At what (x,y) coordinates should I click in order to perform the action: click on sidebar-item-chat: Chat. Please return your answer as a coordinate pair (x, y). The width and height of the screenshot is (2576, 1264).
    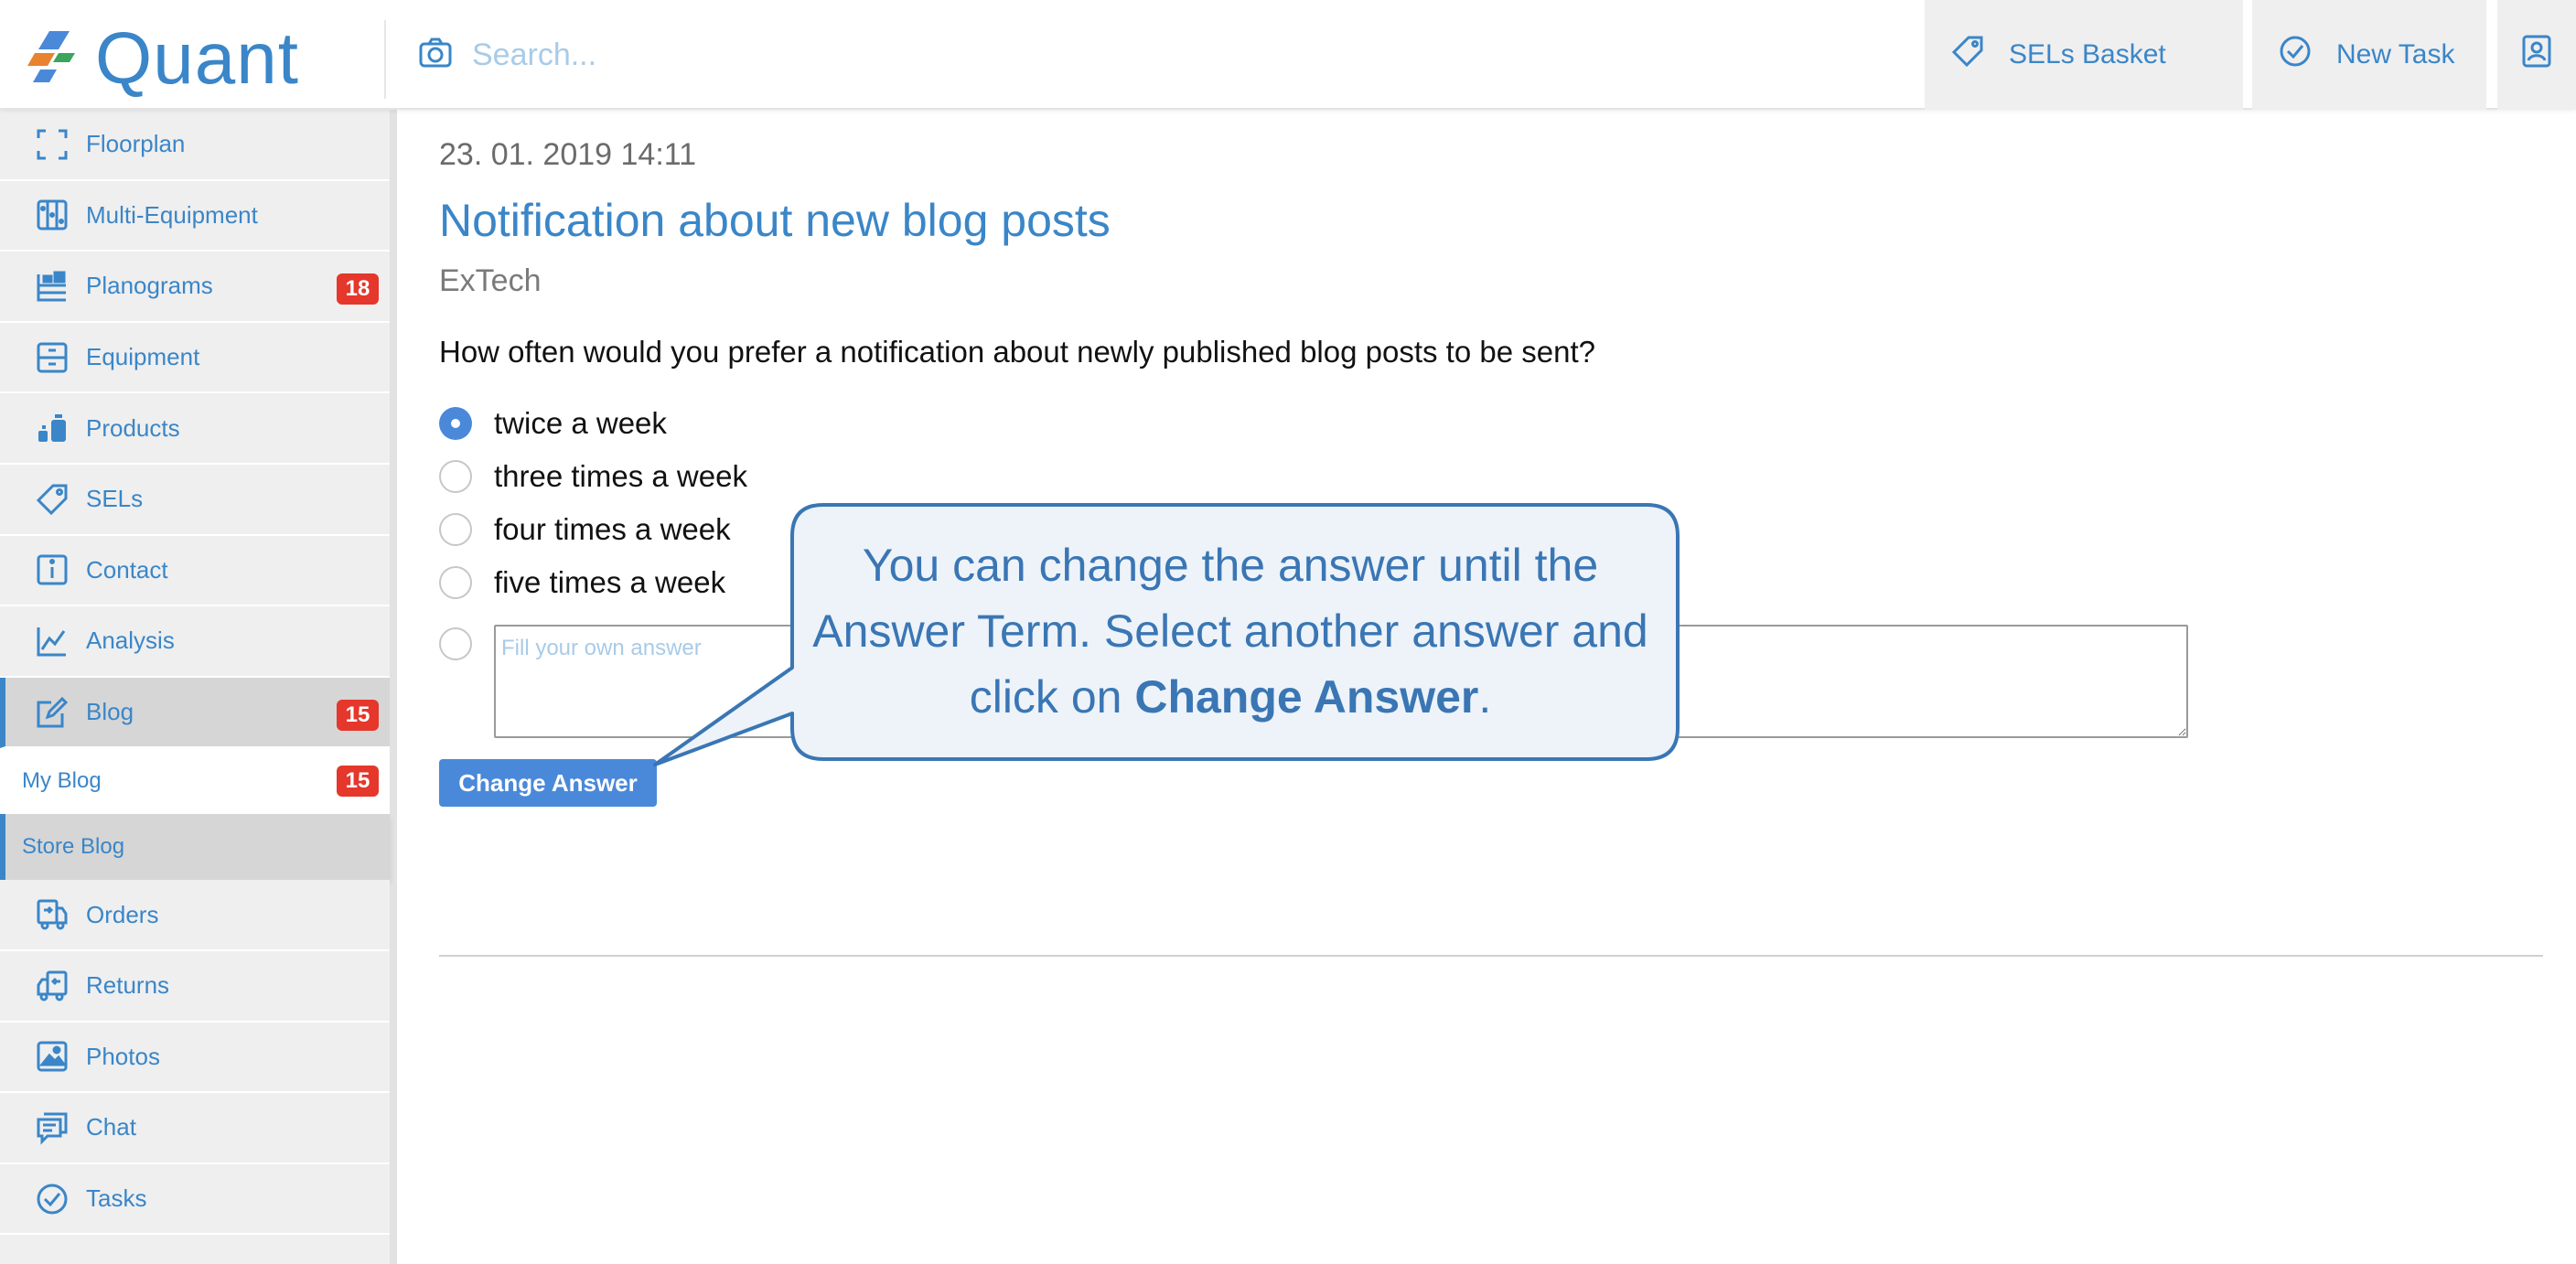
    Looking at the image, I should click on (195, 1129).